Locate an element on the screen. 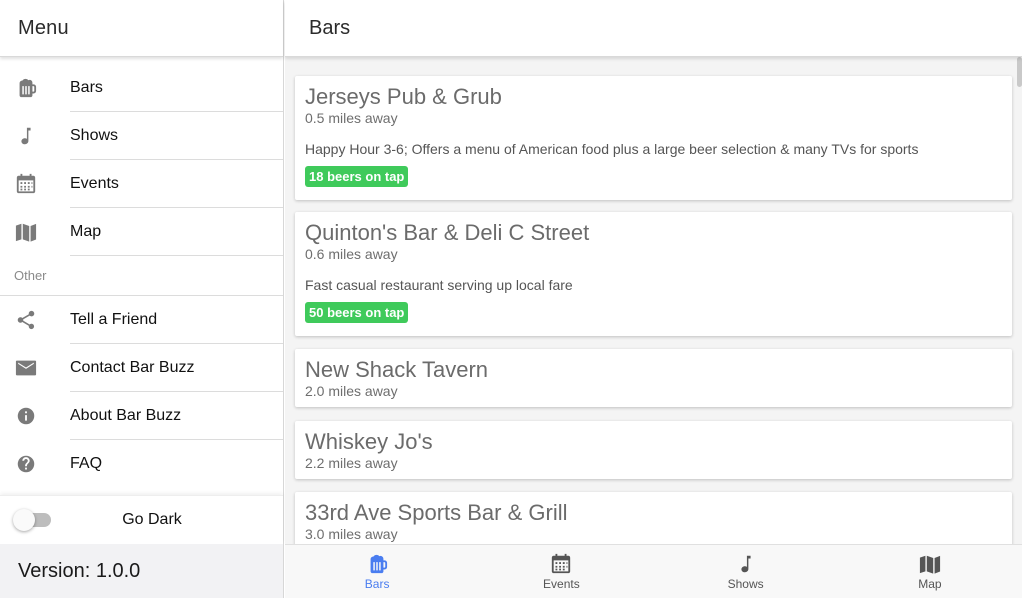  section-label-other: Other is located at coordinates (141, 276).